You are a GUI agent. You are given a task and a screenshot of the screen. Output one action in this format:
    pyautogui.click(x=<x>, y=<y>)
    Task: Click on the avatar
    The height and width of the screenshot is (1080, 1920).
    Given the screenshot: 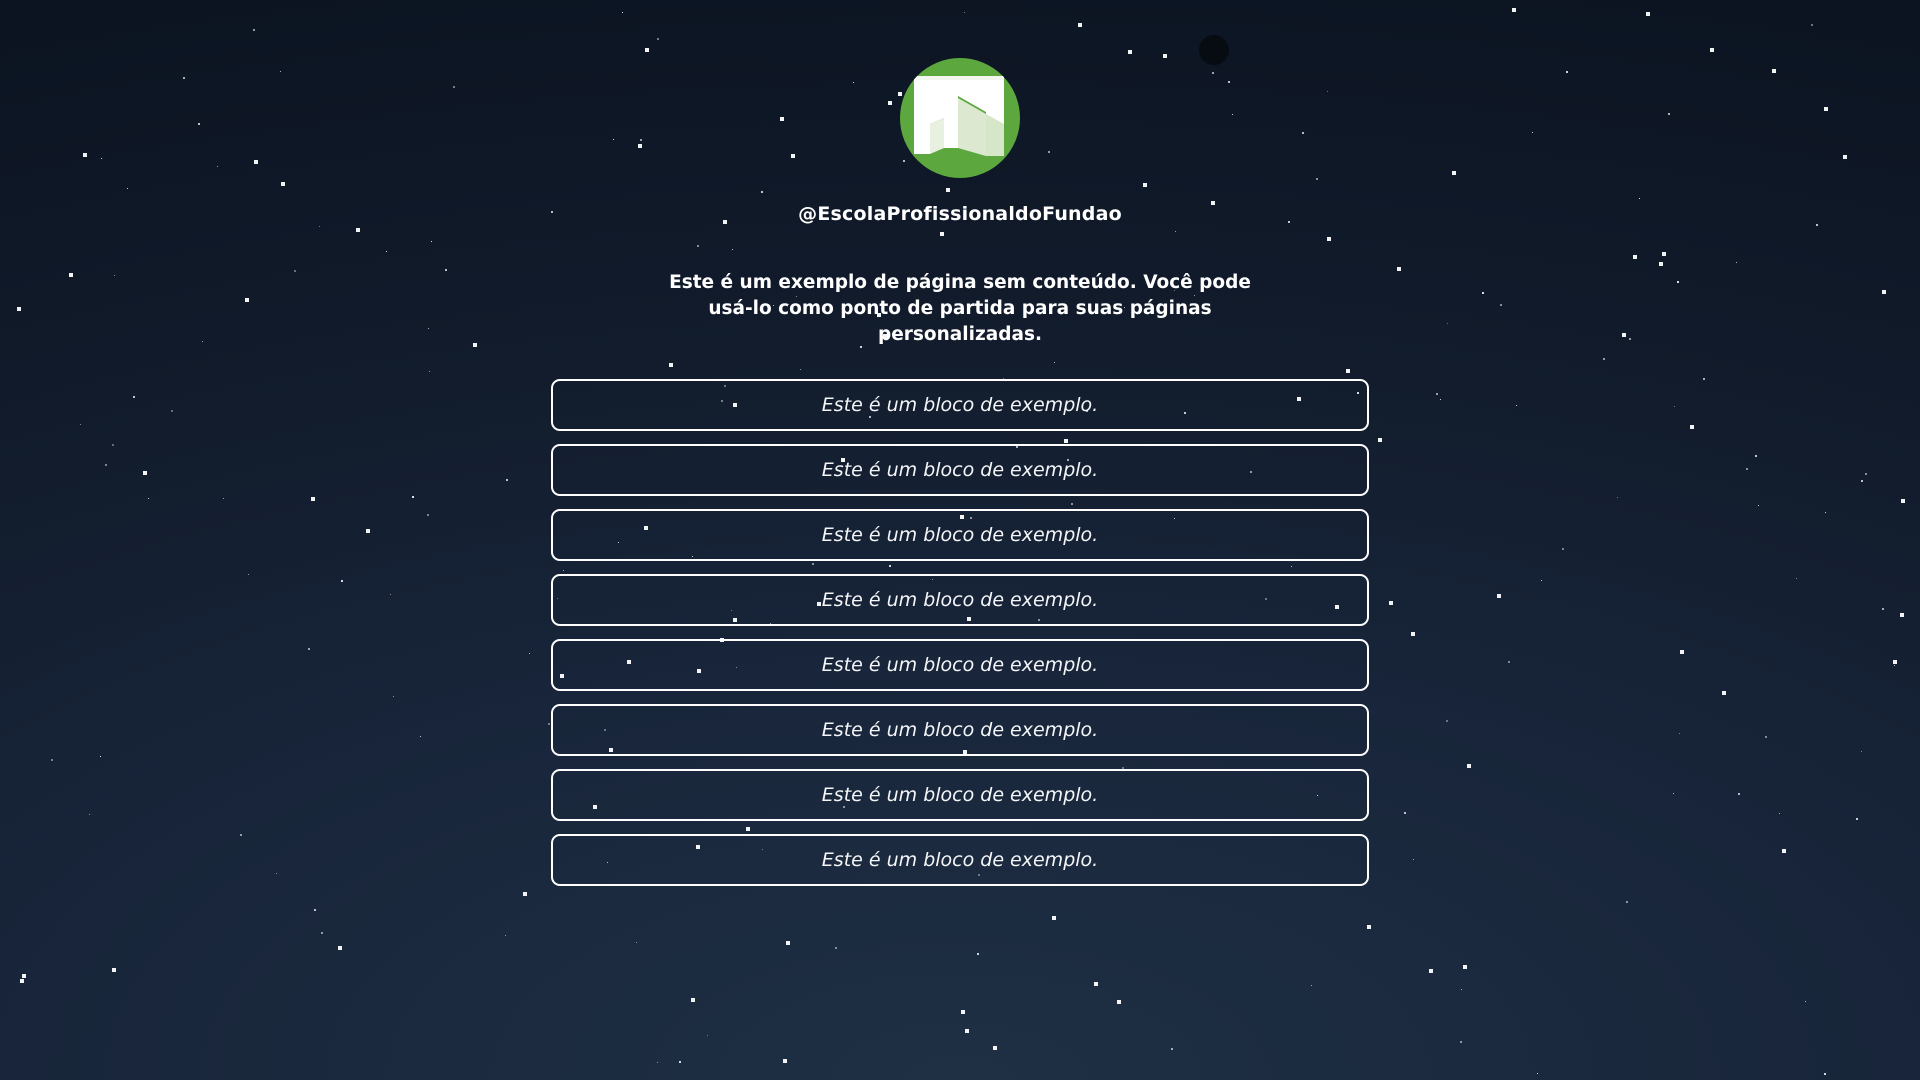 What is the action you would take?
    pyautogui.click(x=960, y=118)
    